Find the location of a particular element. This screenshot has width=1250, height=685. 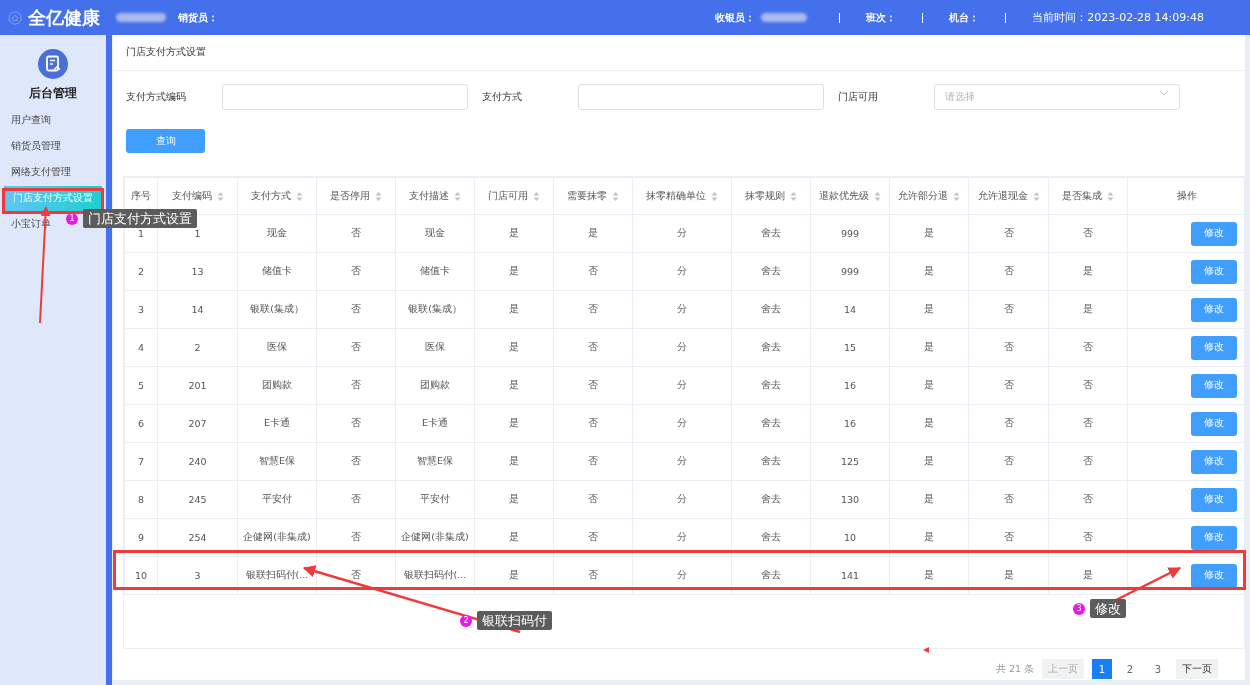

filter-label: 支付方式编码 is located at coordinates (156, 97).